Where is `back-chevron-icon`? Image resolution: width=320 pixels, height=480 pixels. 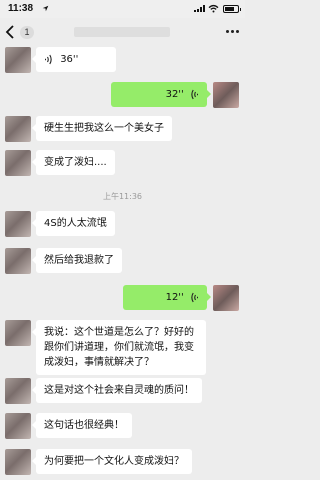 back-chevron-icon is located at coordinates (11, 32).